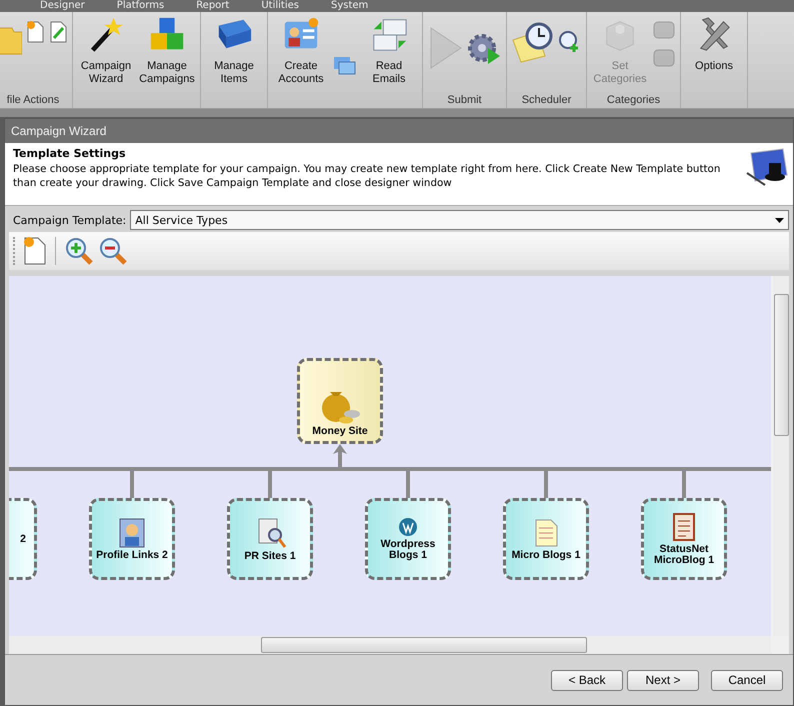  Describe the element at coordinates (35, 32) in the screenshot. I see `newdoc-icon` at that location.